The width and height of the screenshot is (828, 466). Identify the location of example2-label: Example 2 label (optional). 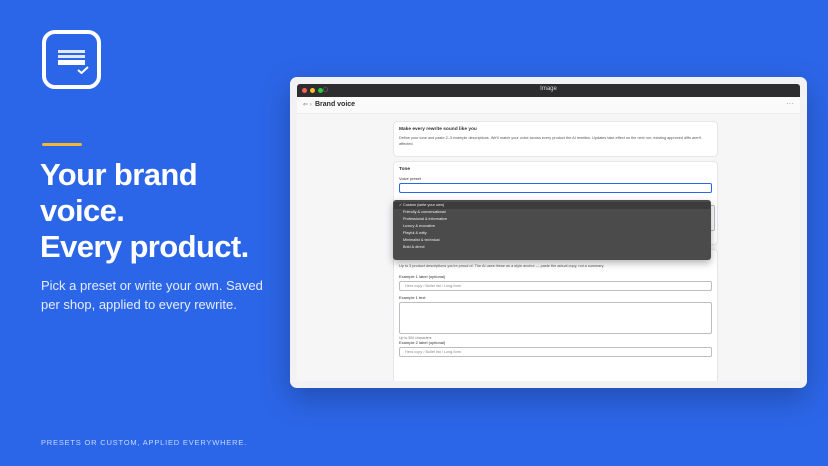
(422, 342).